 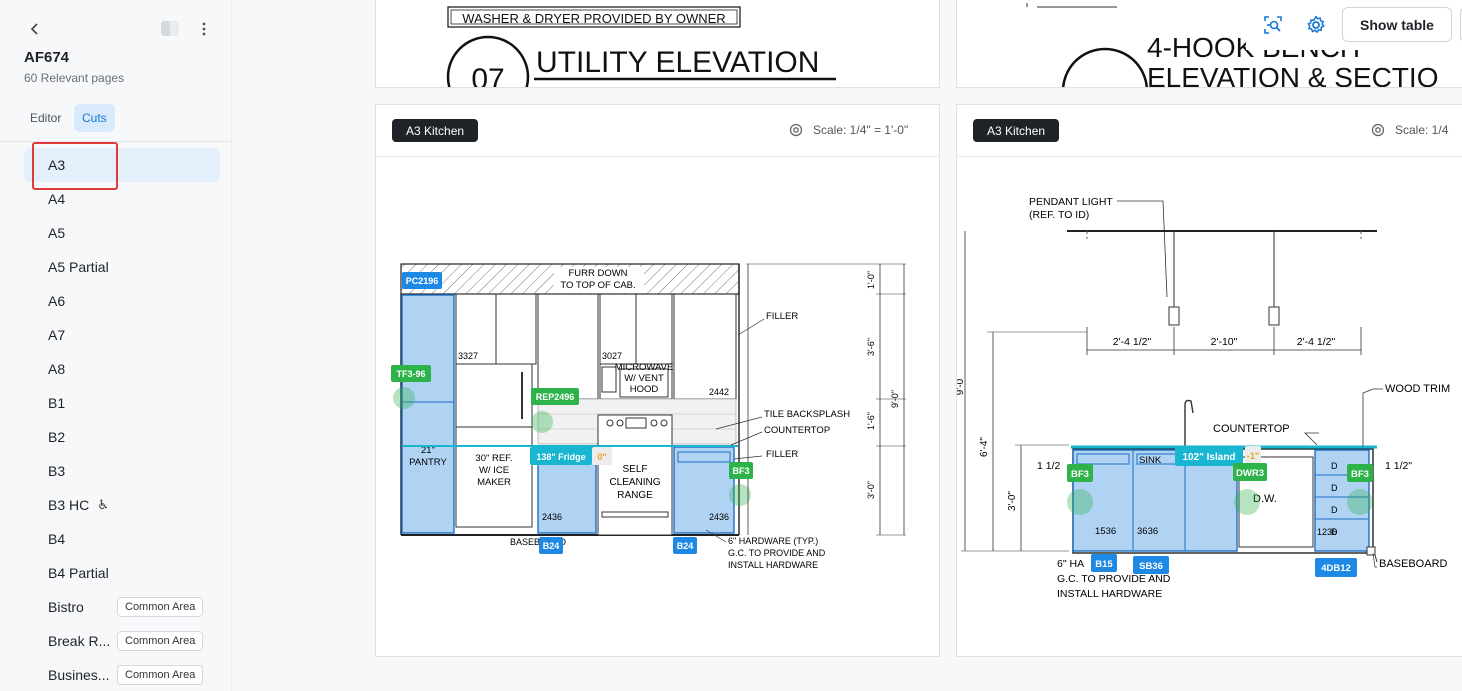 I want to click on note-label: WOOD TRIM, so click(x=1417, y=389).